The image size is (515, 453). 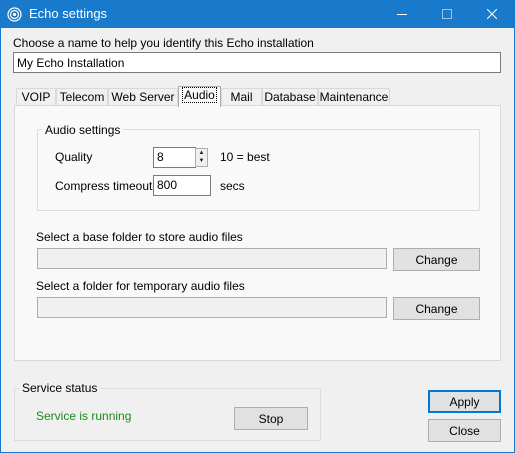 What do you see at coordinates (199, 96) in the screenshot?
I see `tab-audio: Audio` at bounding box center [199, 96].